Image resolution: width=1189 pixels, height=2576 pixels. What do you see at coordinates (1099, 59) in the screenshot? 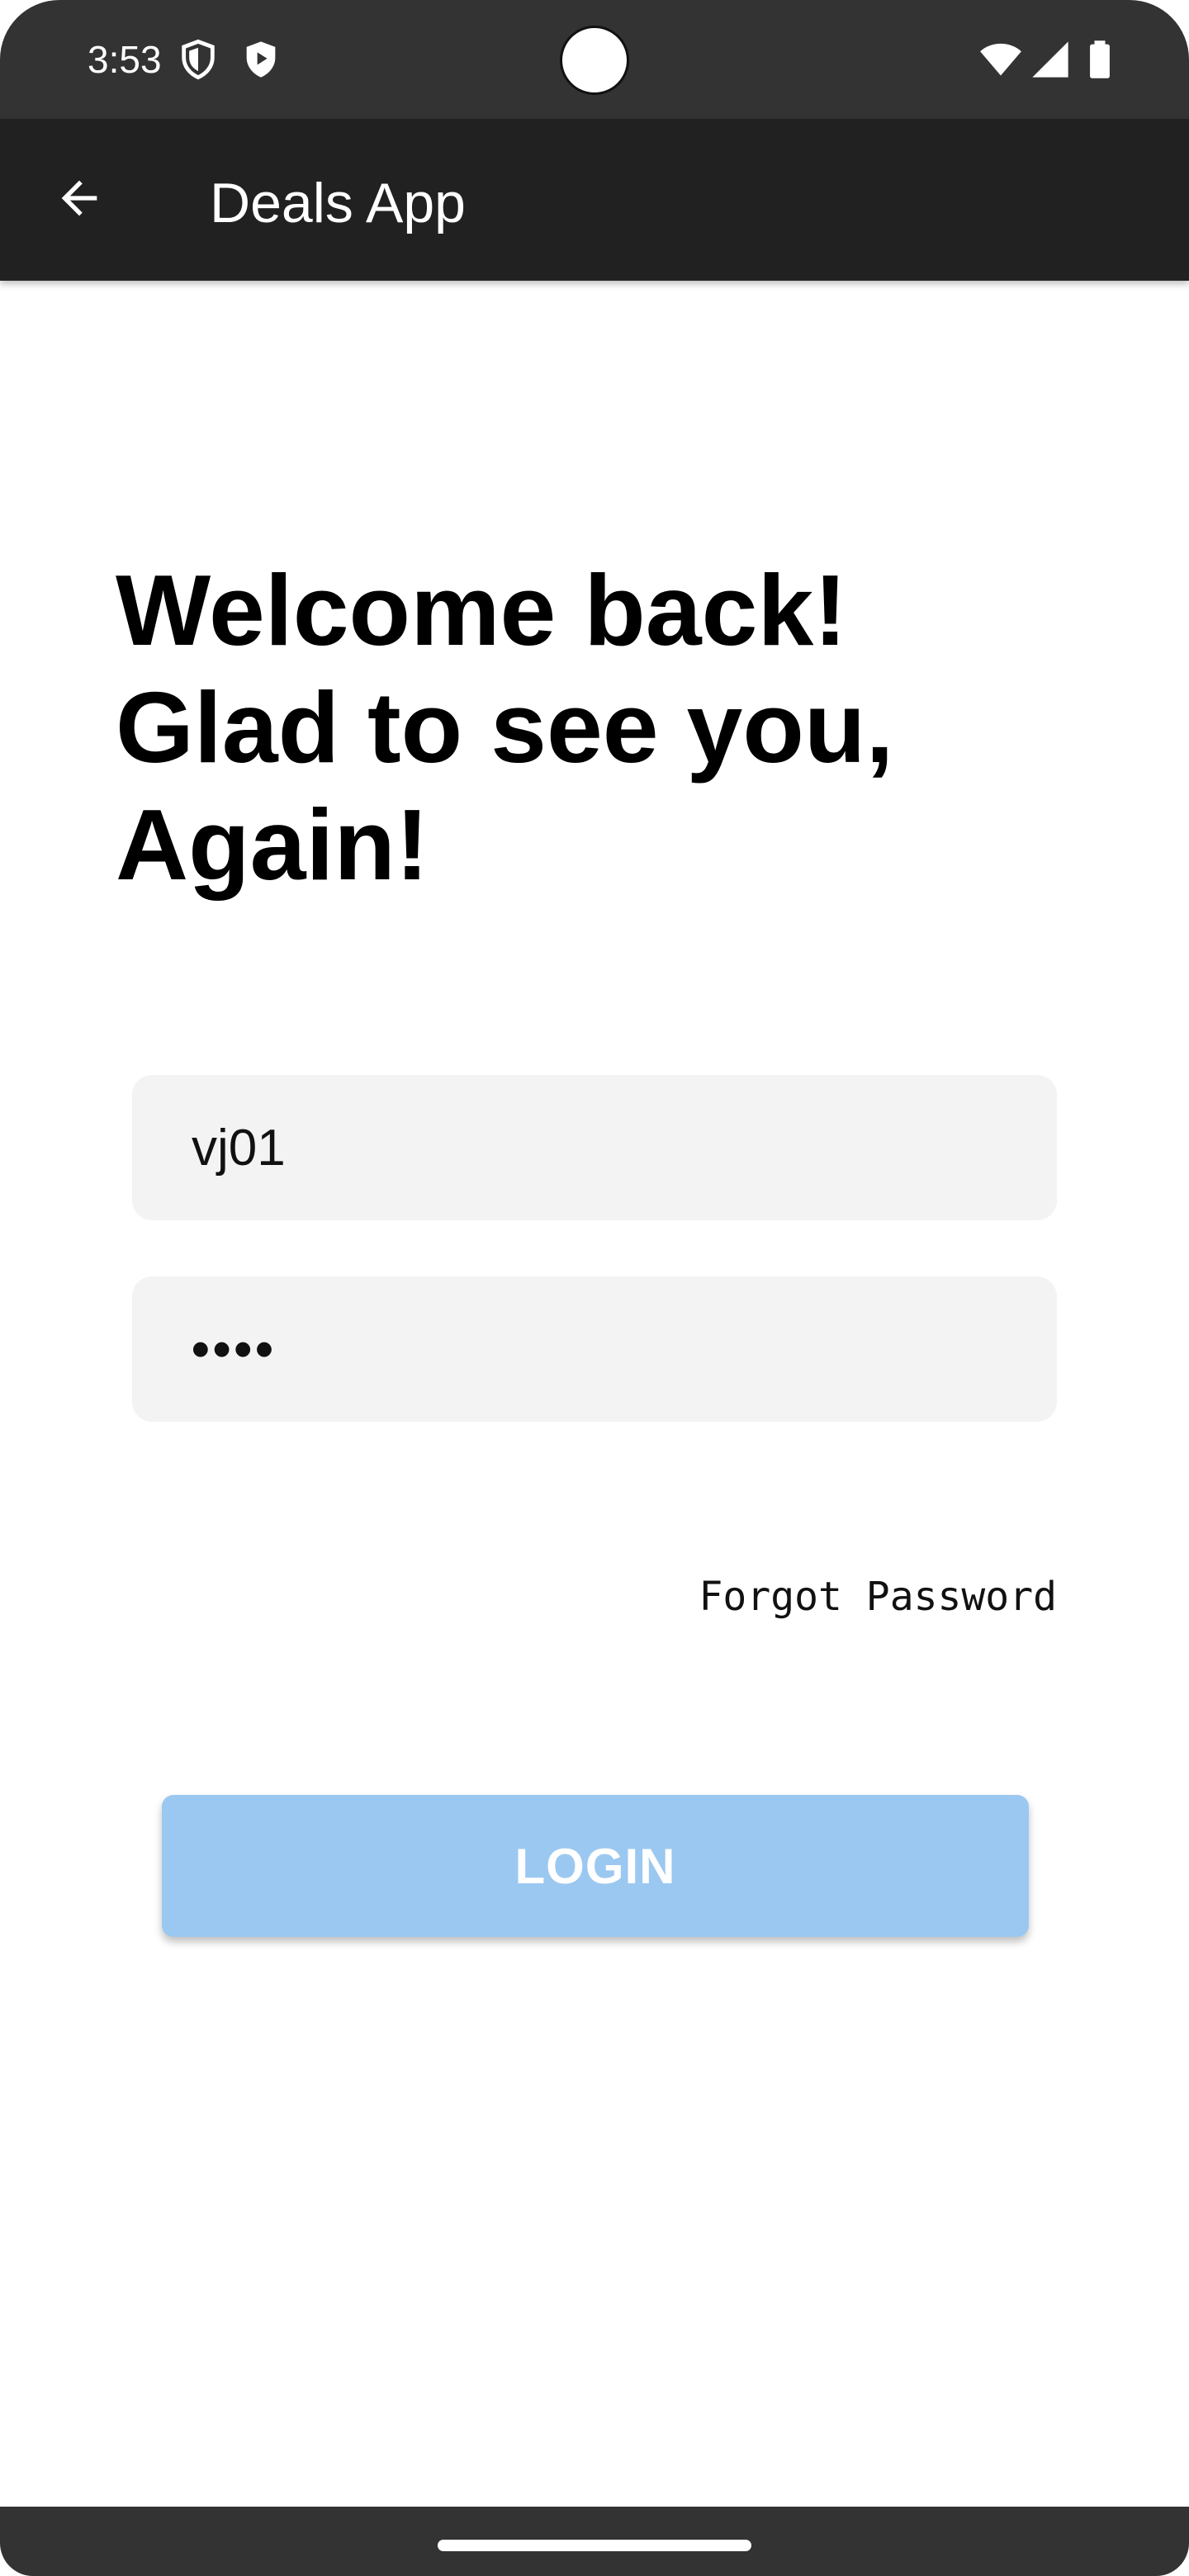
I see `battery-icon` at bounding box center [1099, 59].